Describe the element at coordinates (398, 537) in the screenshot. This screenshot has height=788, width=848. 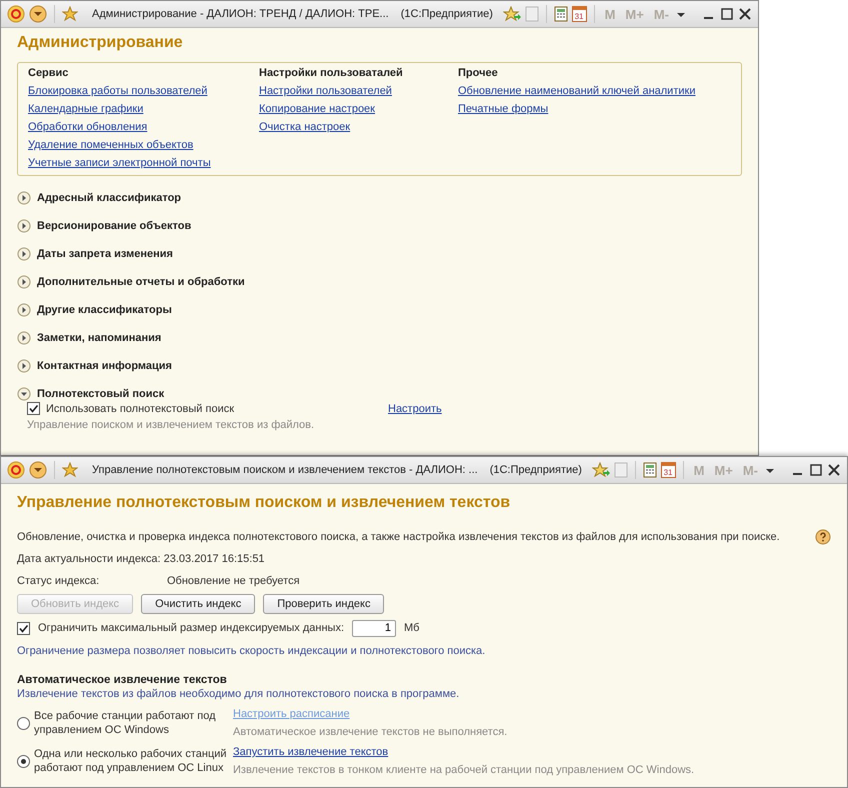
I see `description-text: Обновление, очистка и проверка индекса полнотекстового поиска, а также настройка извлечения текстов из файлов для использования при поиске.` at that location.